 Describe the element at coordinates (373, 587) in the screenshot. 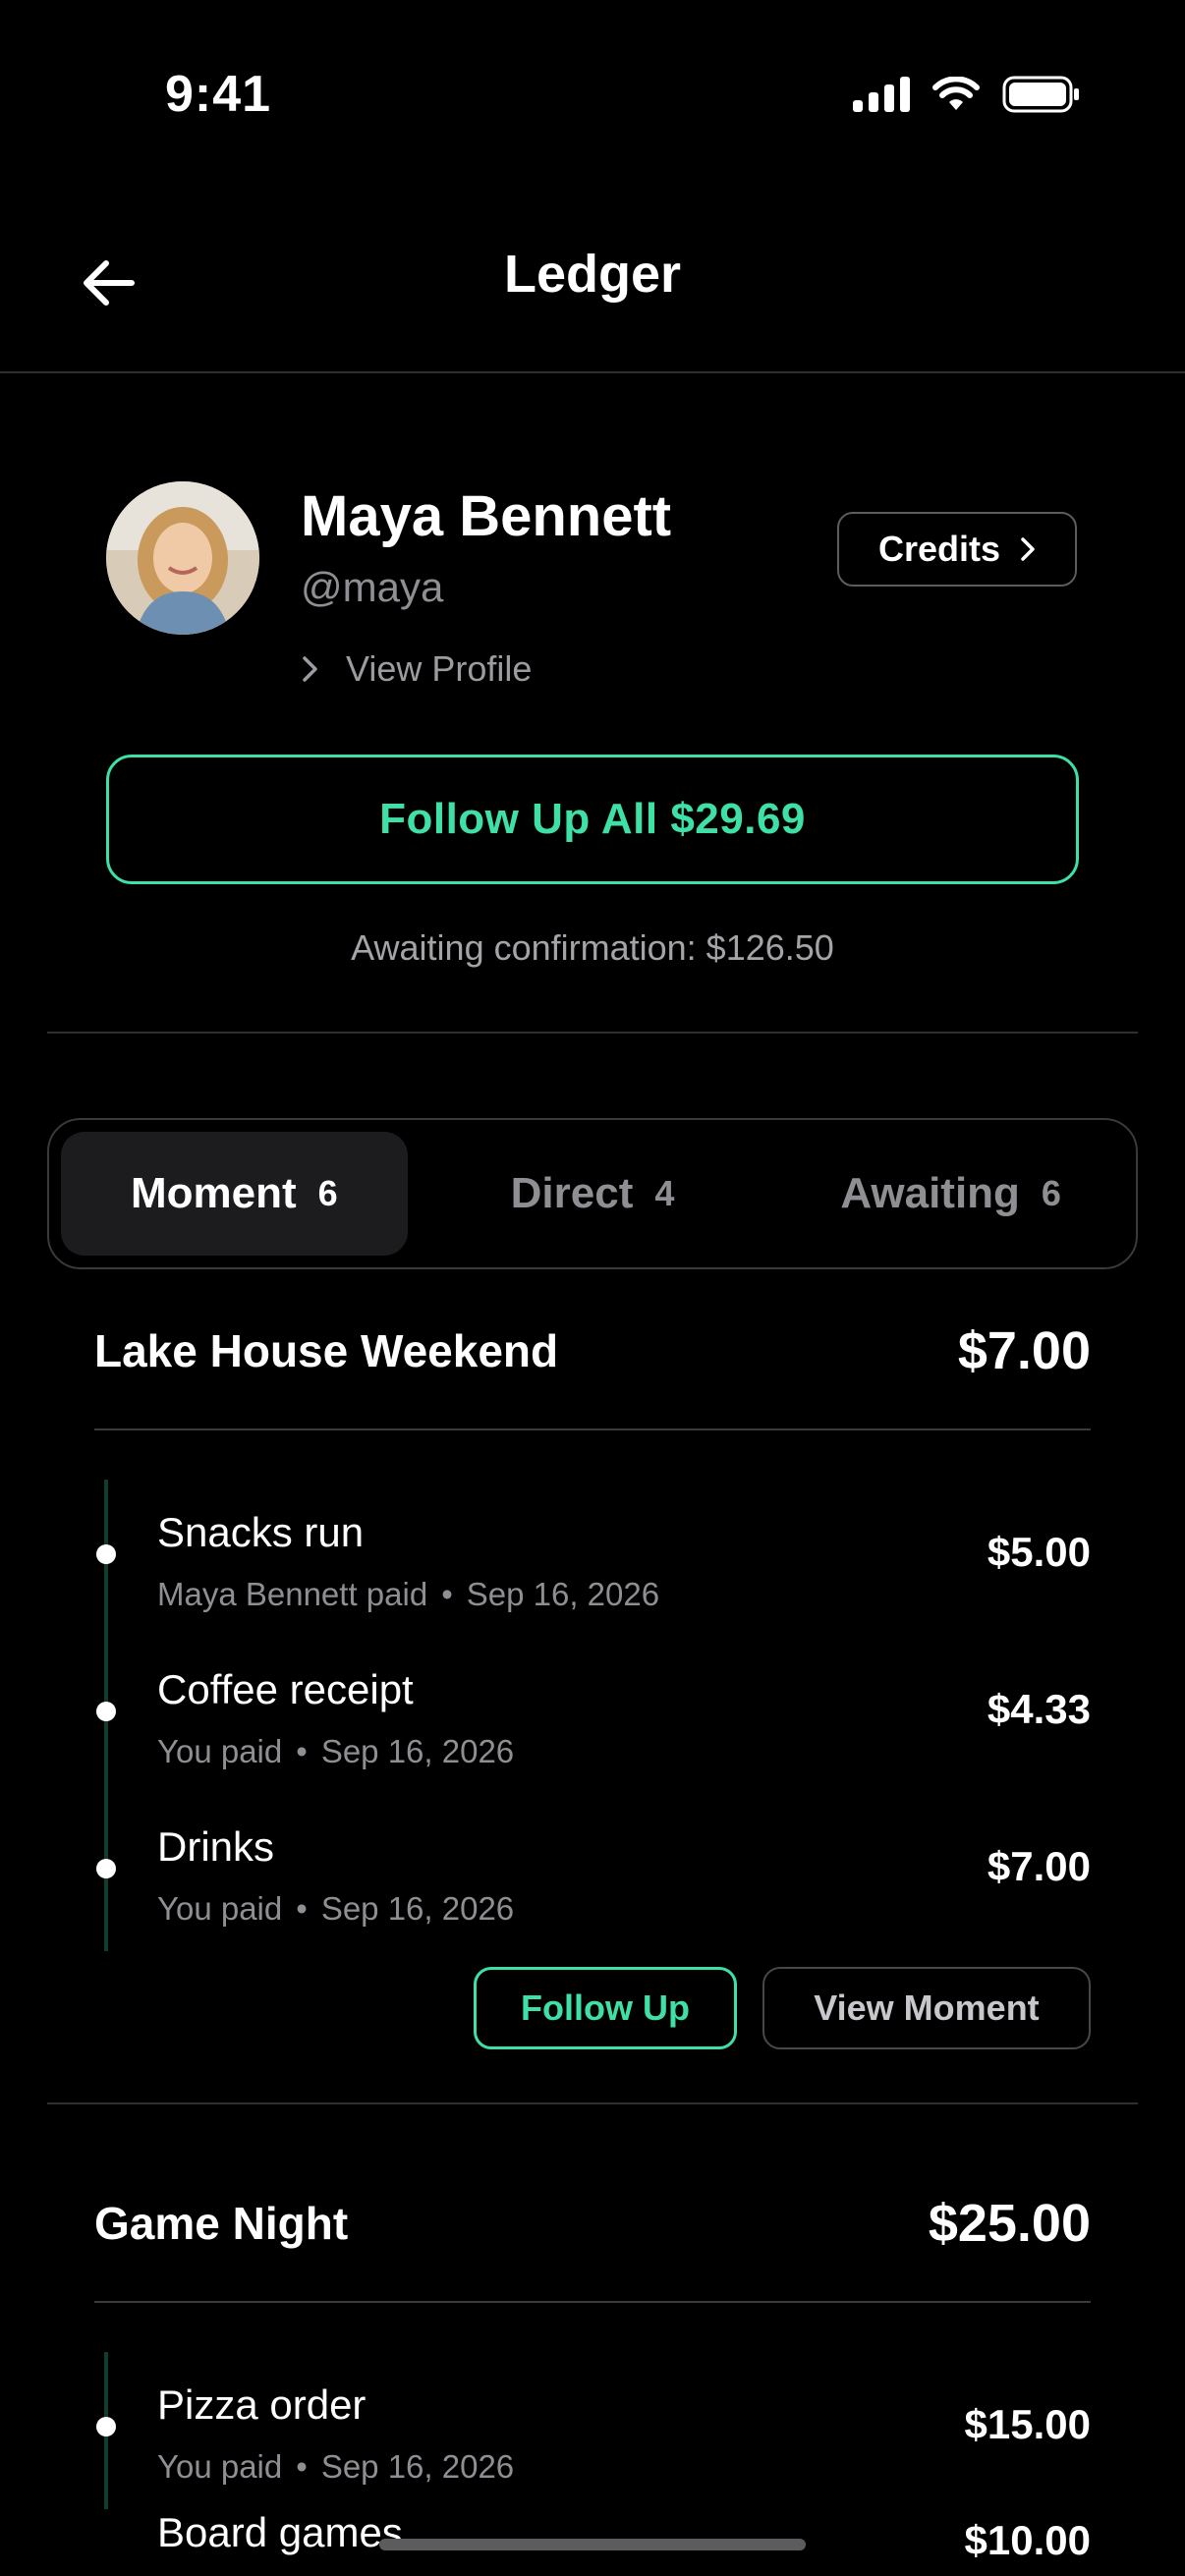

I see `profile-handle: @maya` at that location.